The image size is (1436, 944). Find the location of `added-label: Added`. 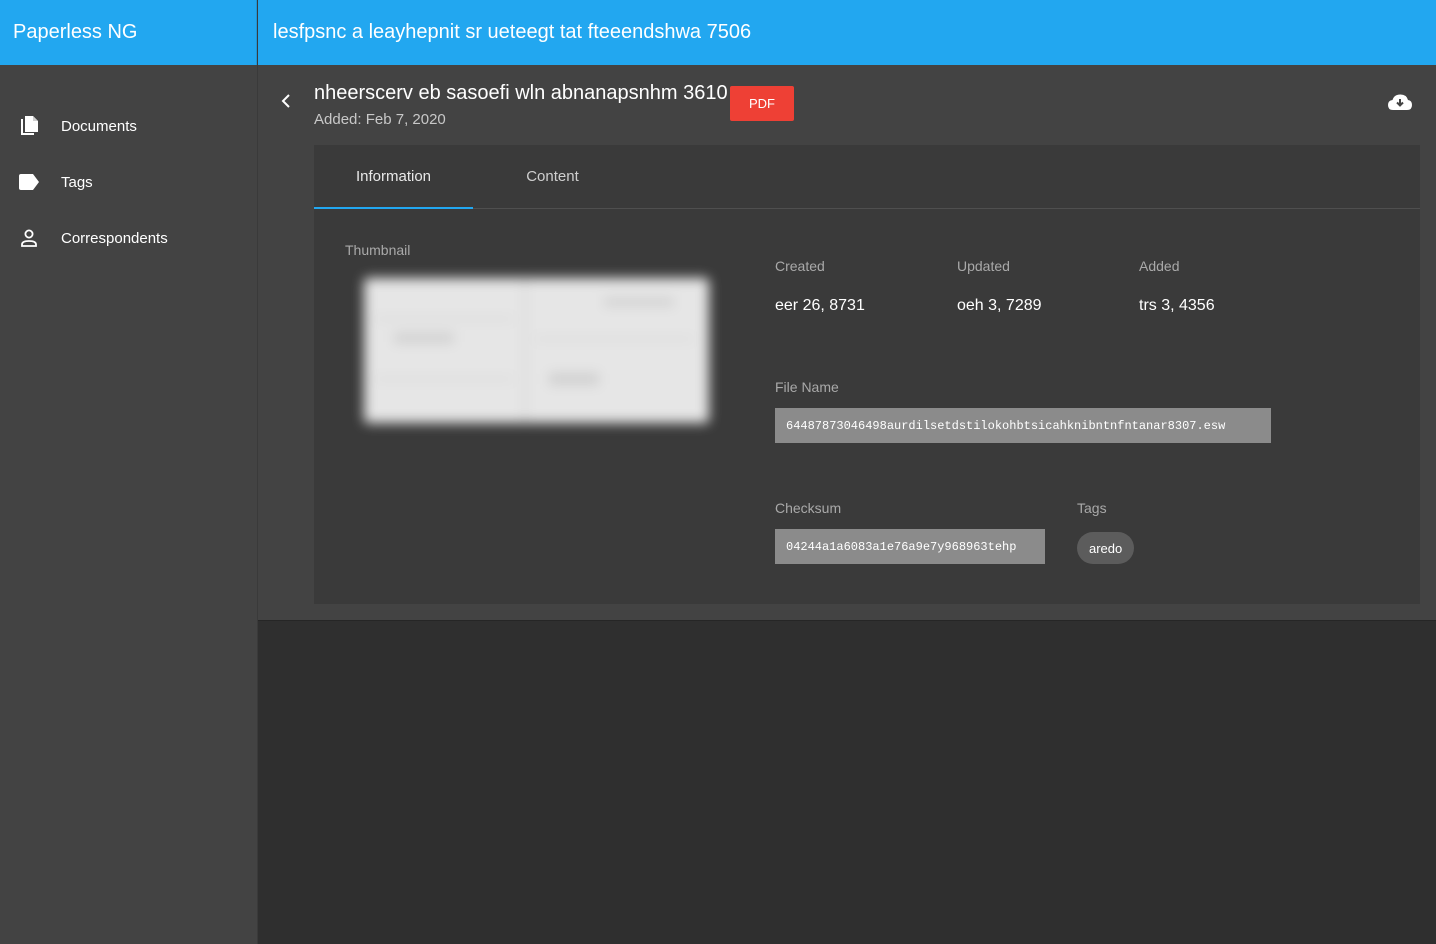

added-label: Added is located at coordinates (1159, 266).